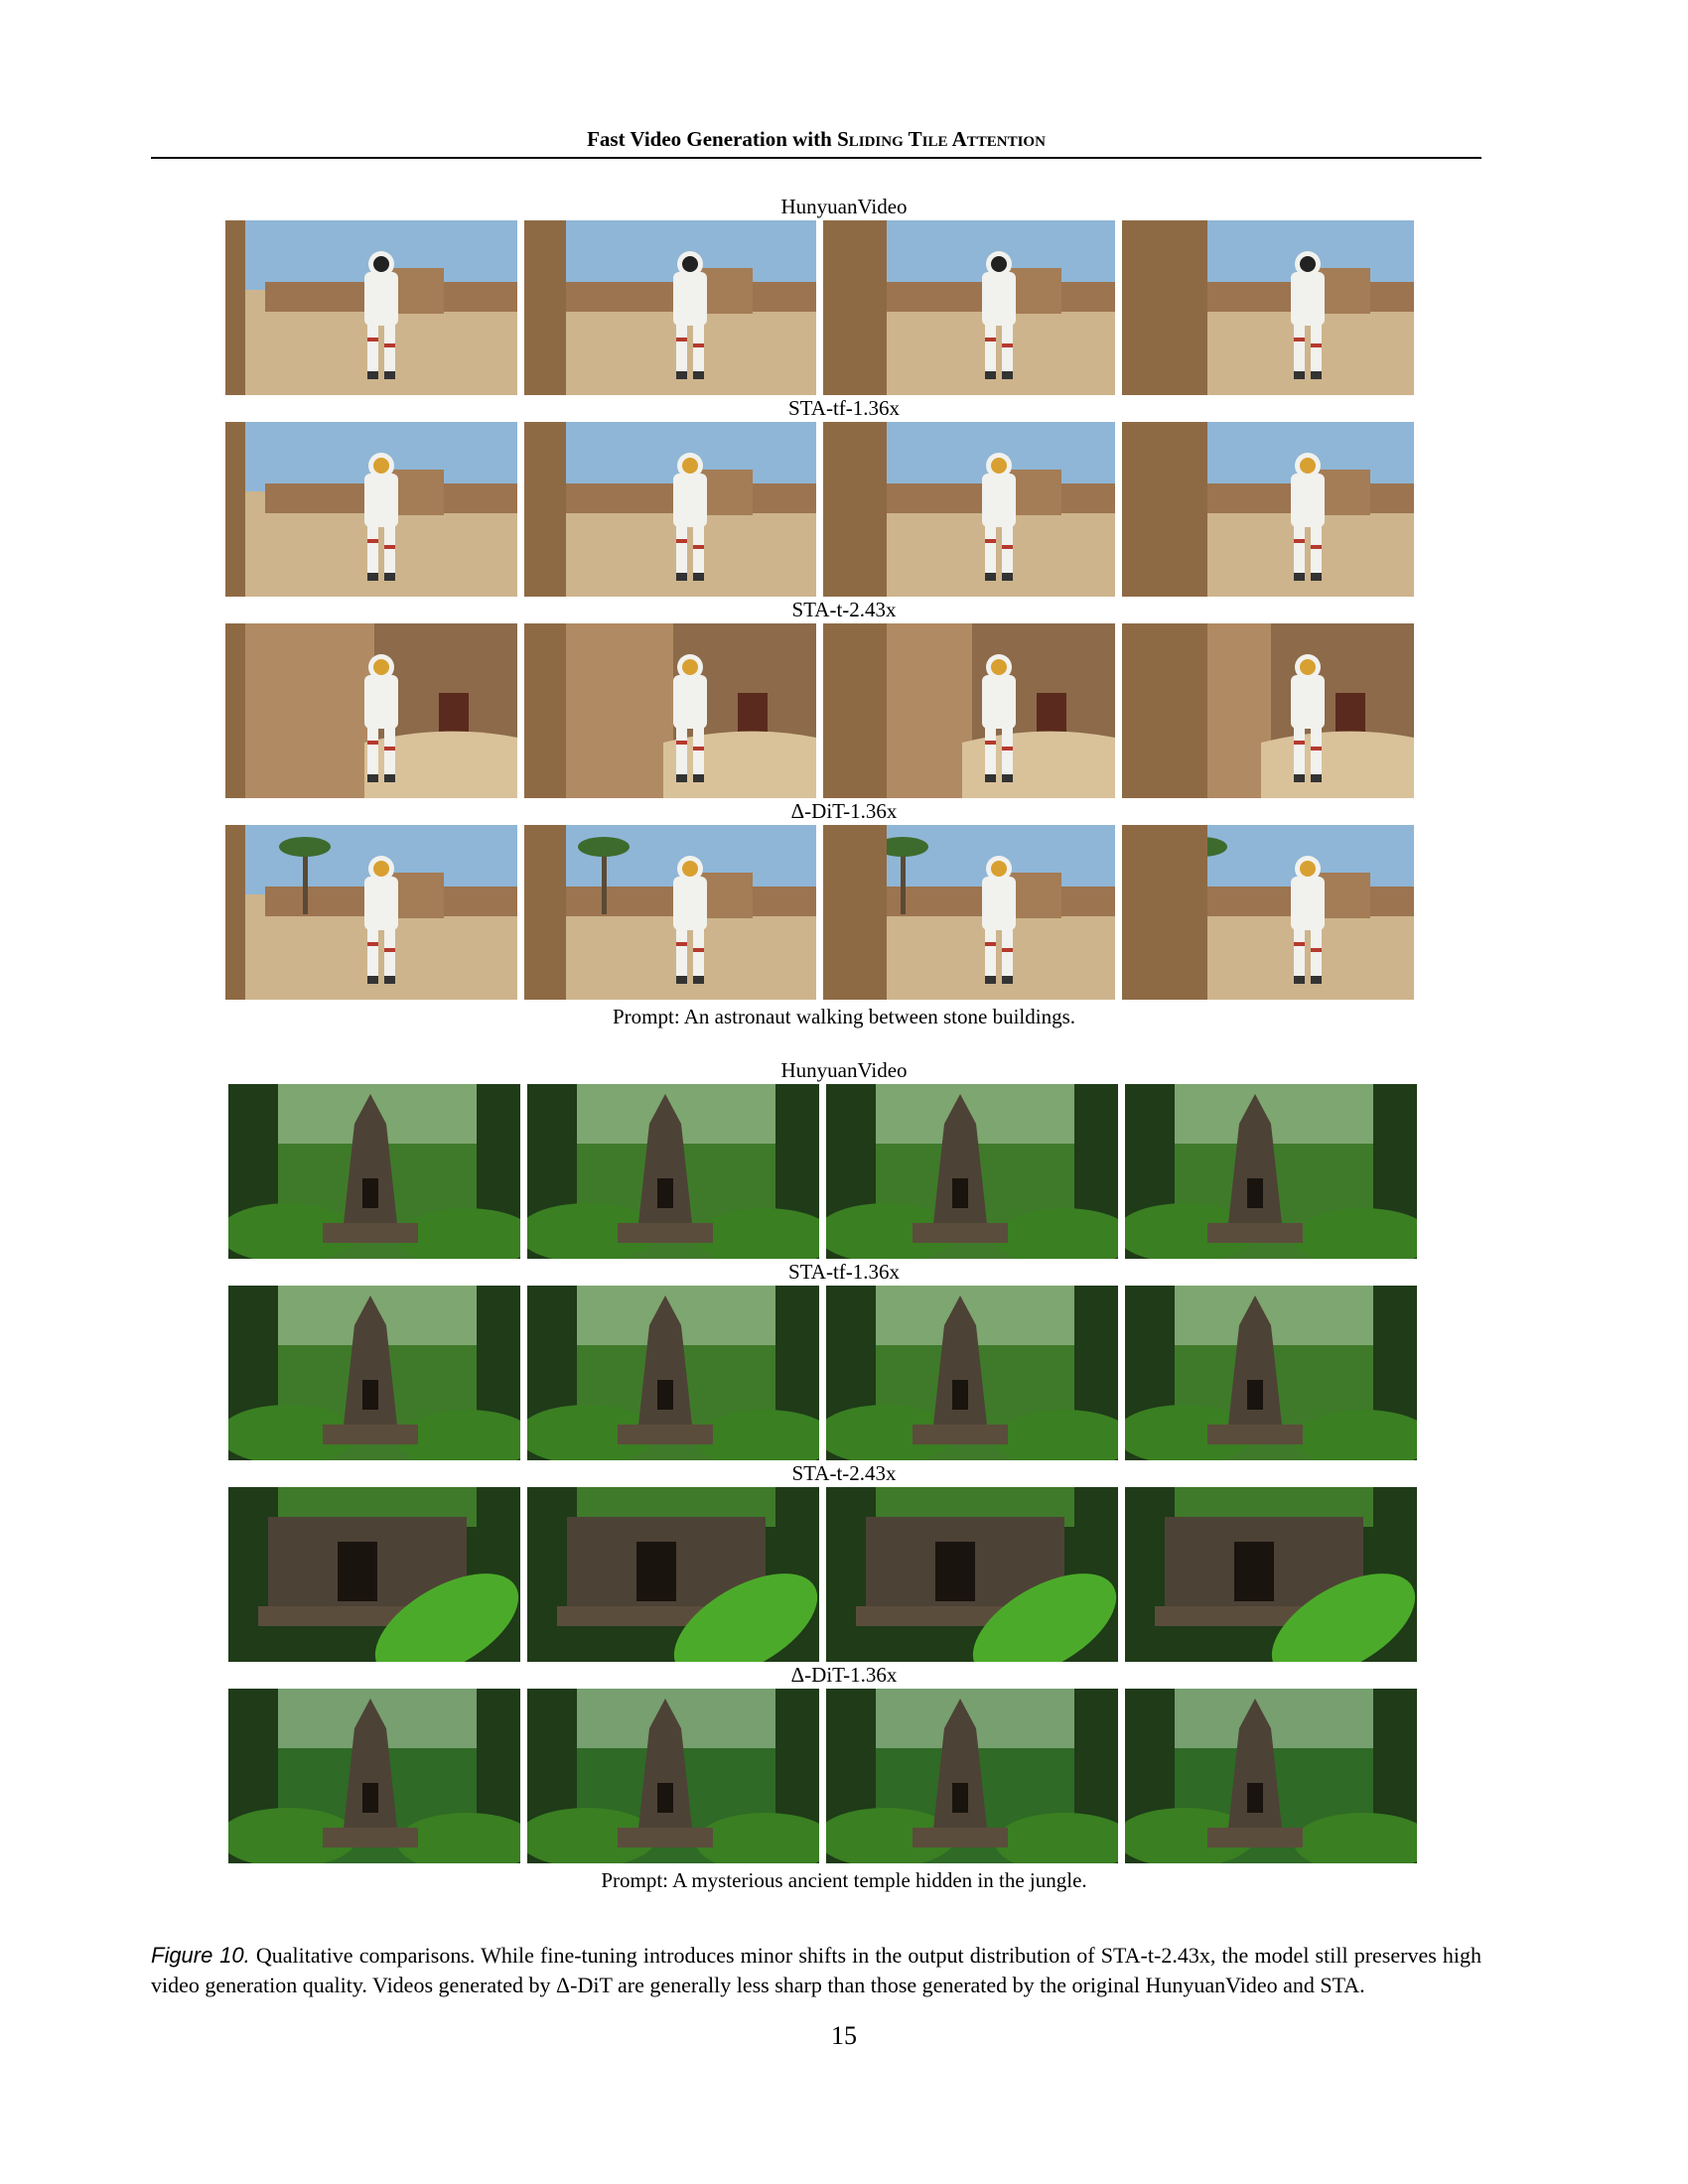  I want to click on header-rule, so click(816, 158).